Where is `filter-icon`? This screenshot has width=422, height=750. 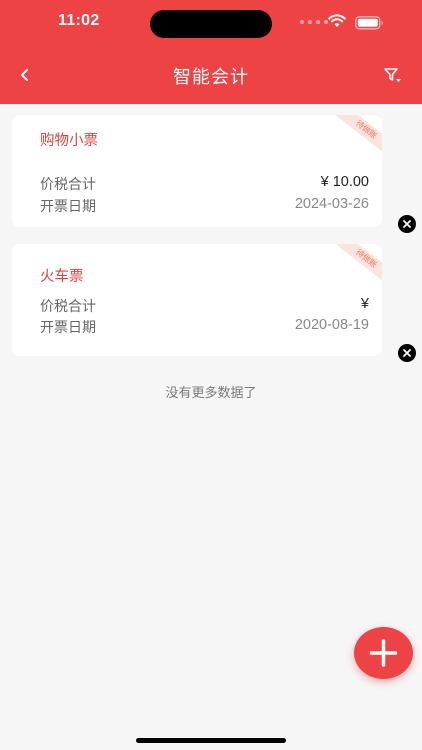
filter-icon is located at coordinates (393, 75).